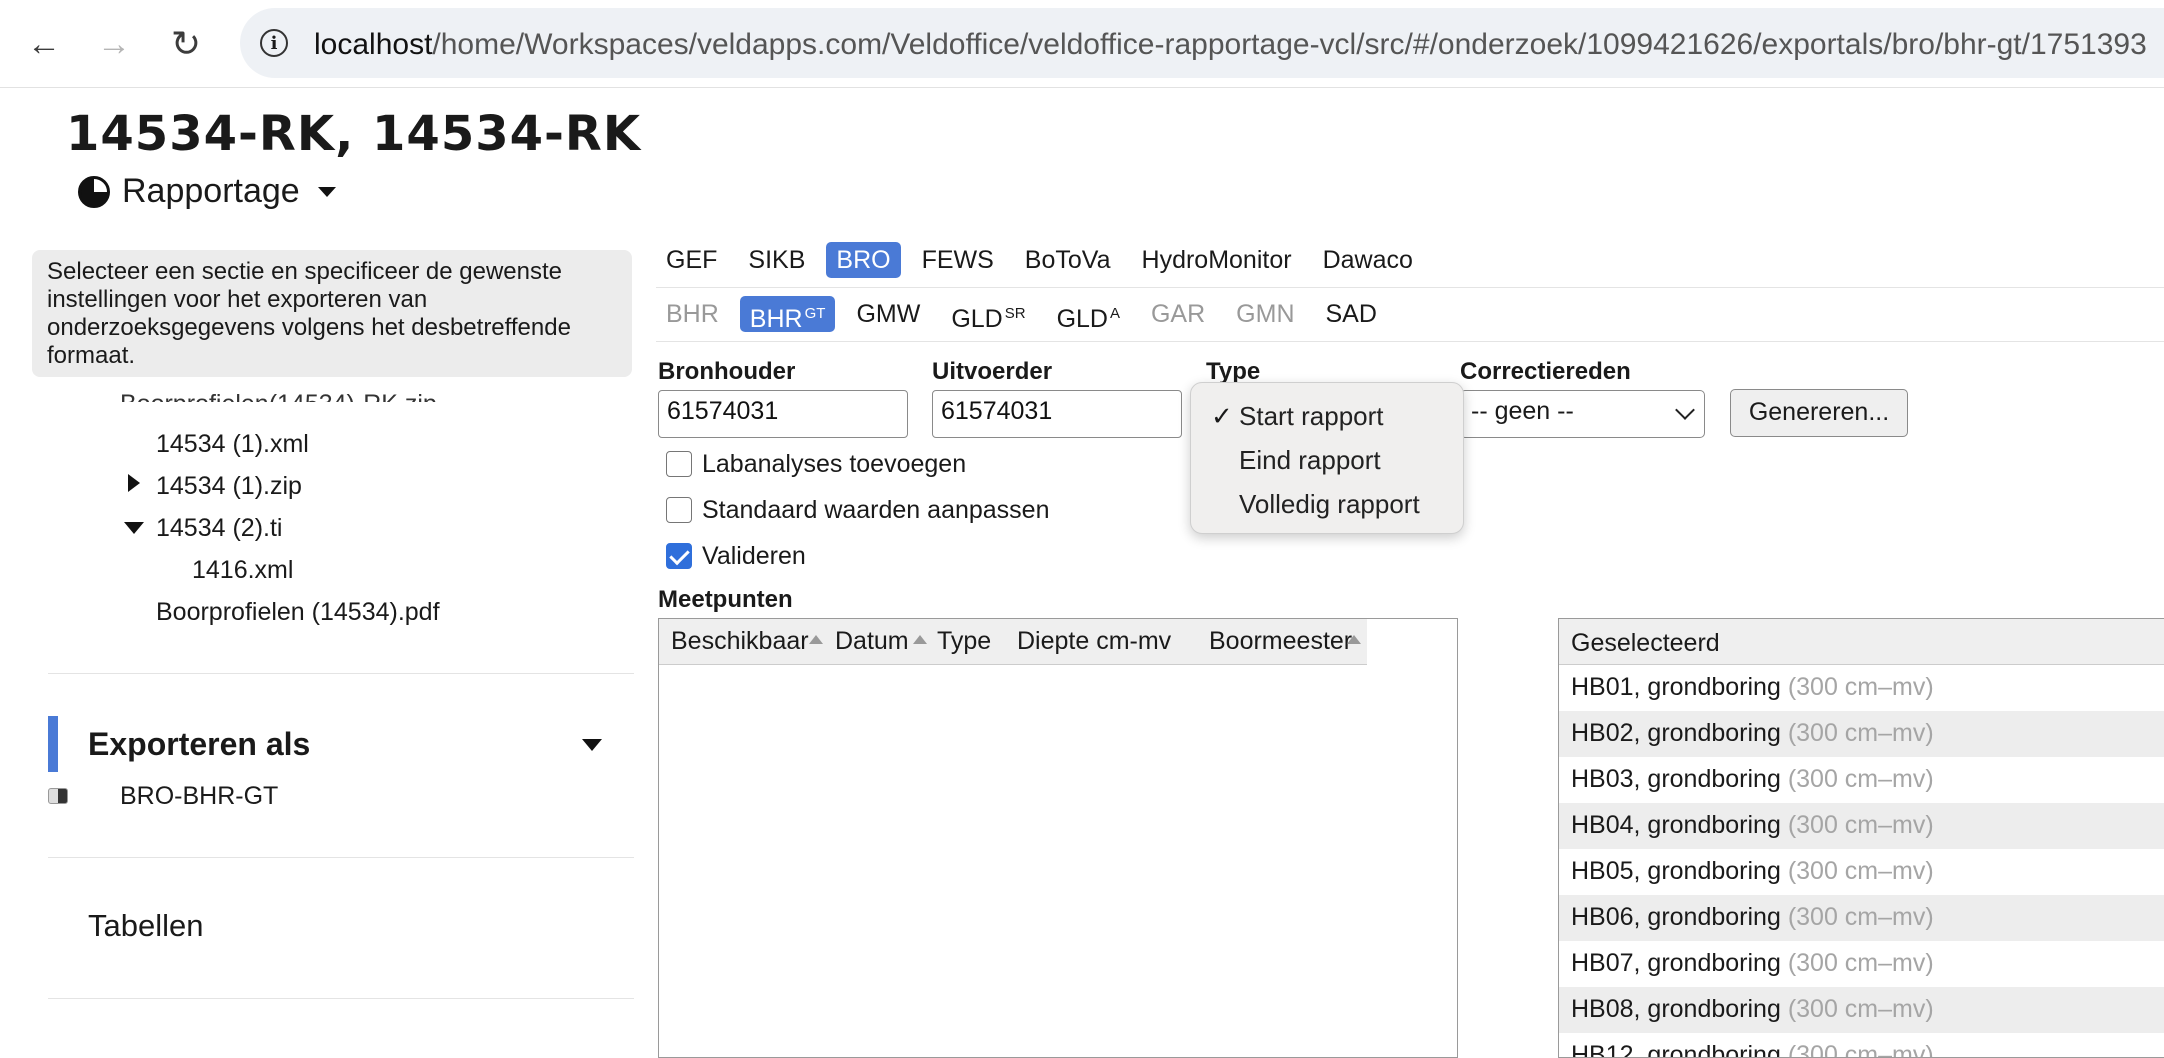 The width and height of the screenshot is (2164, 1058). What do you see at coordinates (725, 599) in the screenshot?
I see `meetpunten-label: Meetpunten` at bounding box center [725, 599].